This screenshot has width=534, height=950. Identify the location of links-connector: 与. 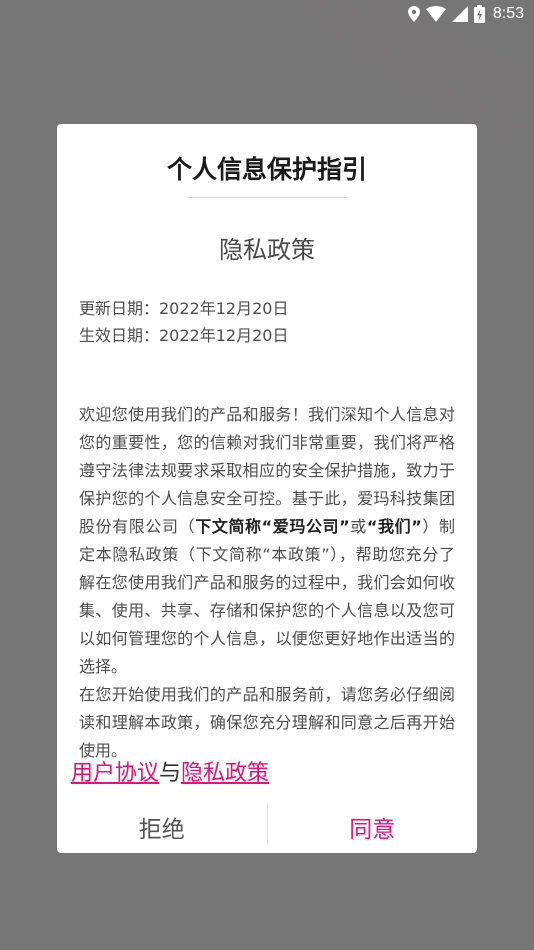
(170, 773).